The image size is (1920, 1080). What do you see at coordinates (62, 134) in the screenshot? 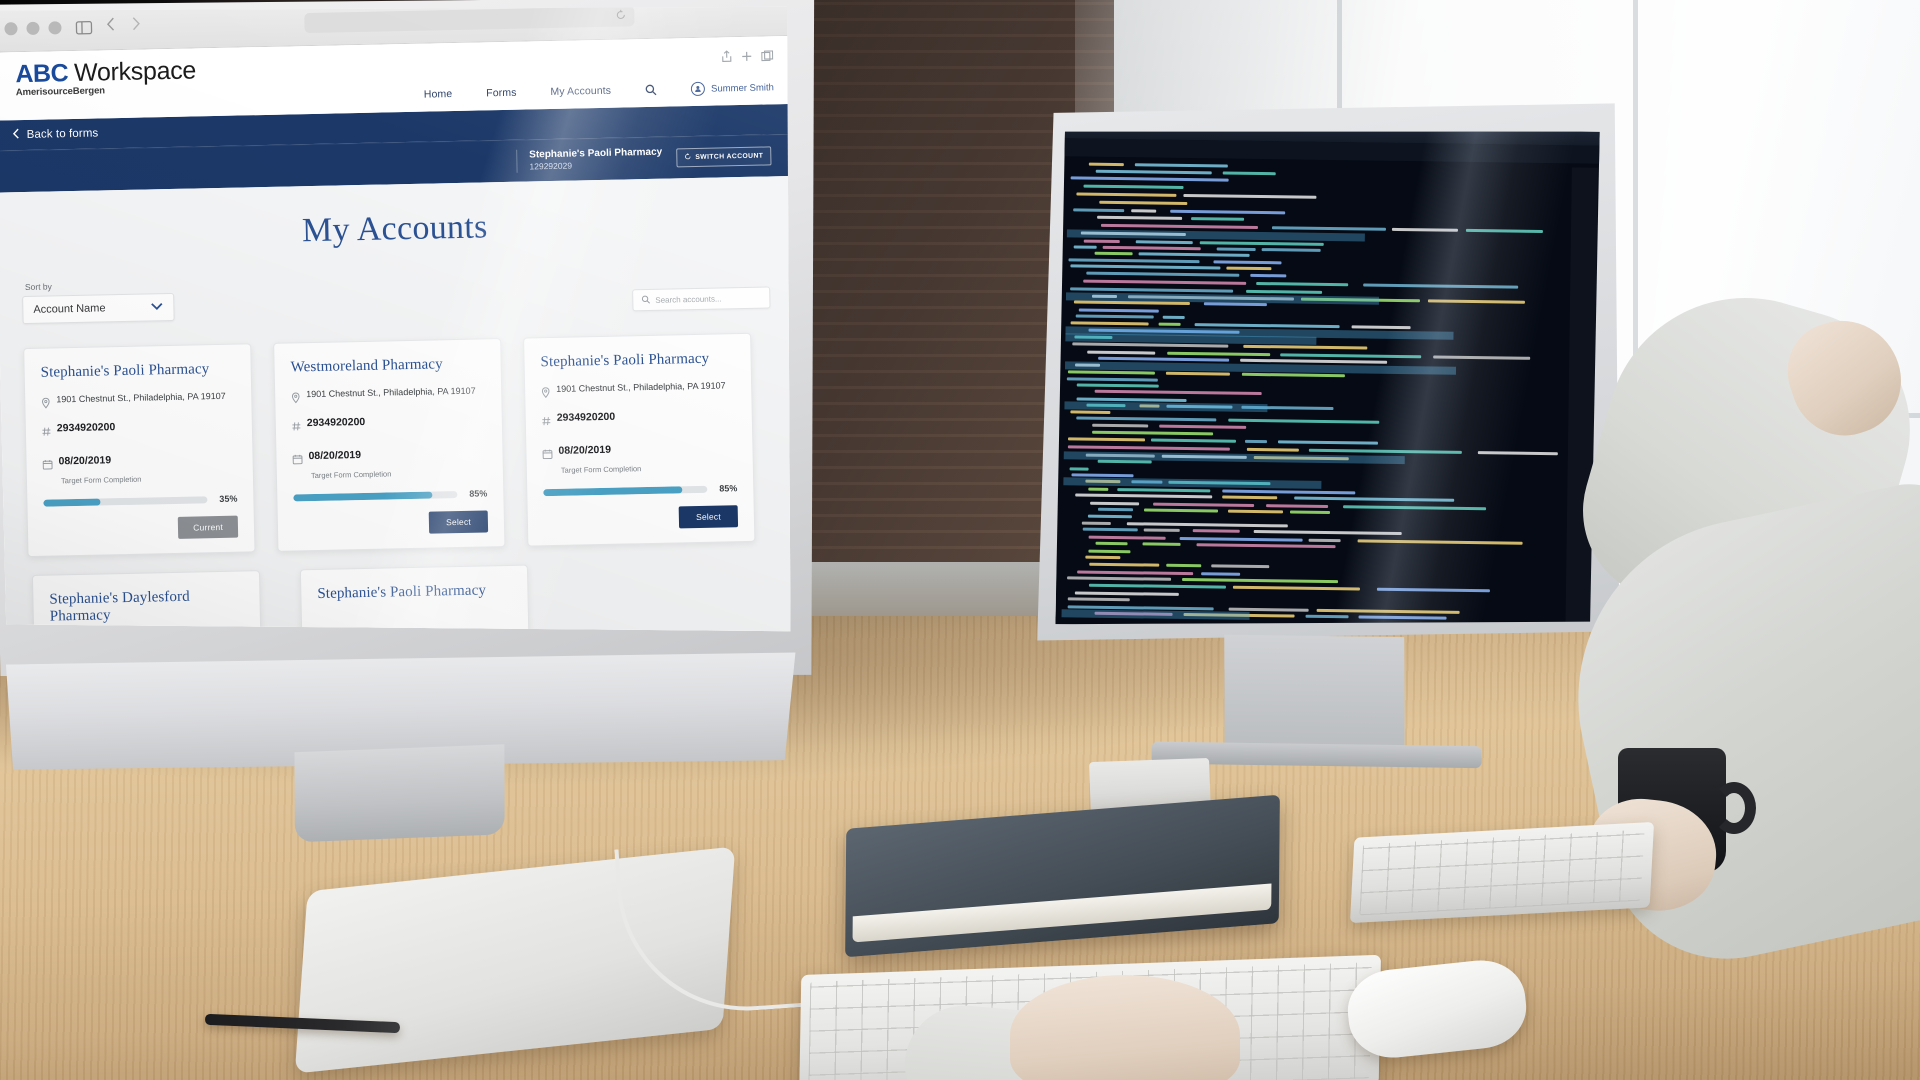
I see `back-to-forms-label: Back to forms` at bounding box center [62, 134].